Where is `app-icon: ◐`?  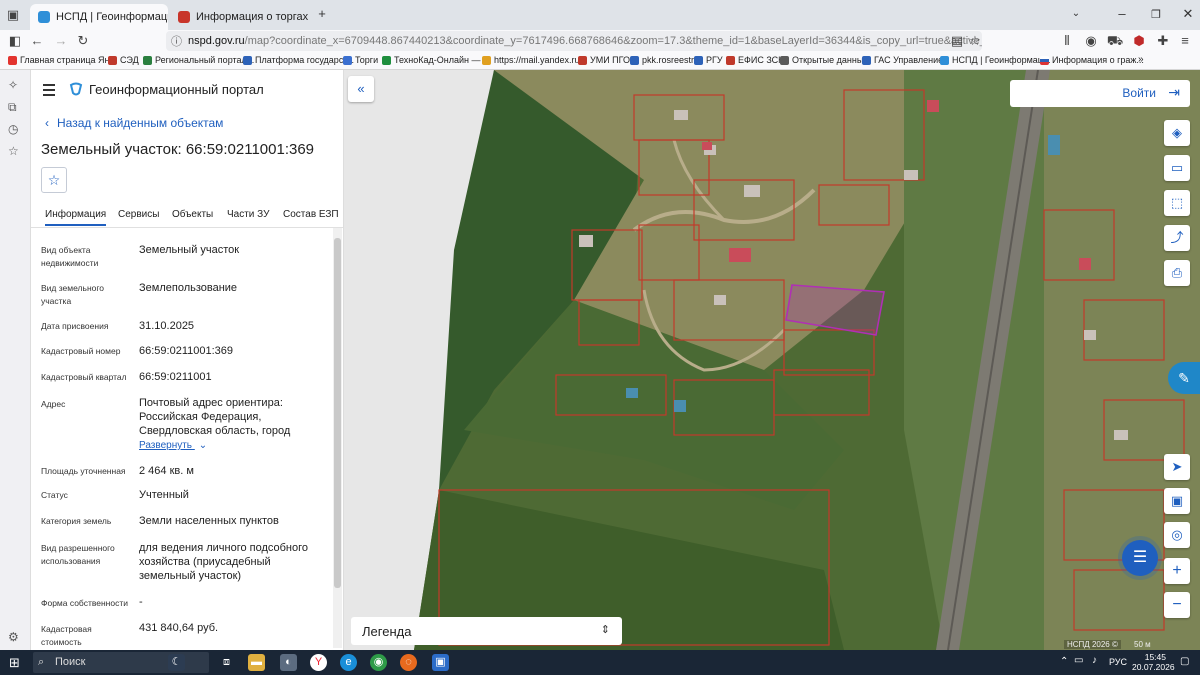
app-icon: ◐ is located at coordinates (288, 662).